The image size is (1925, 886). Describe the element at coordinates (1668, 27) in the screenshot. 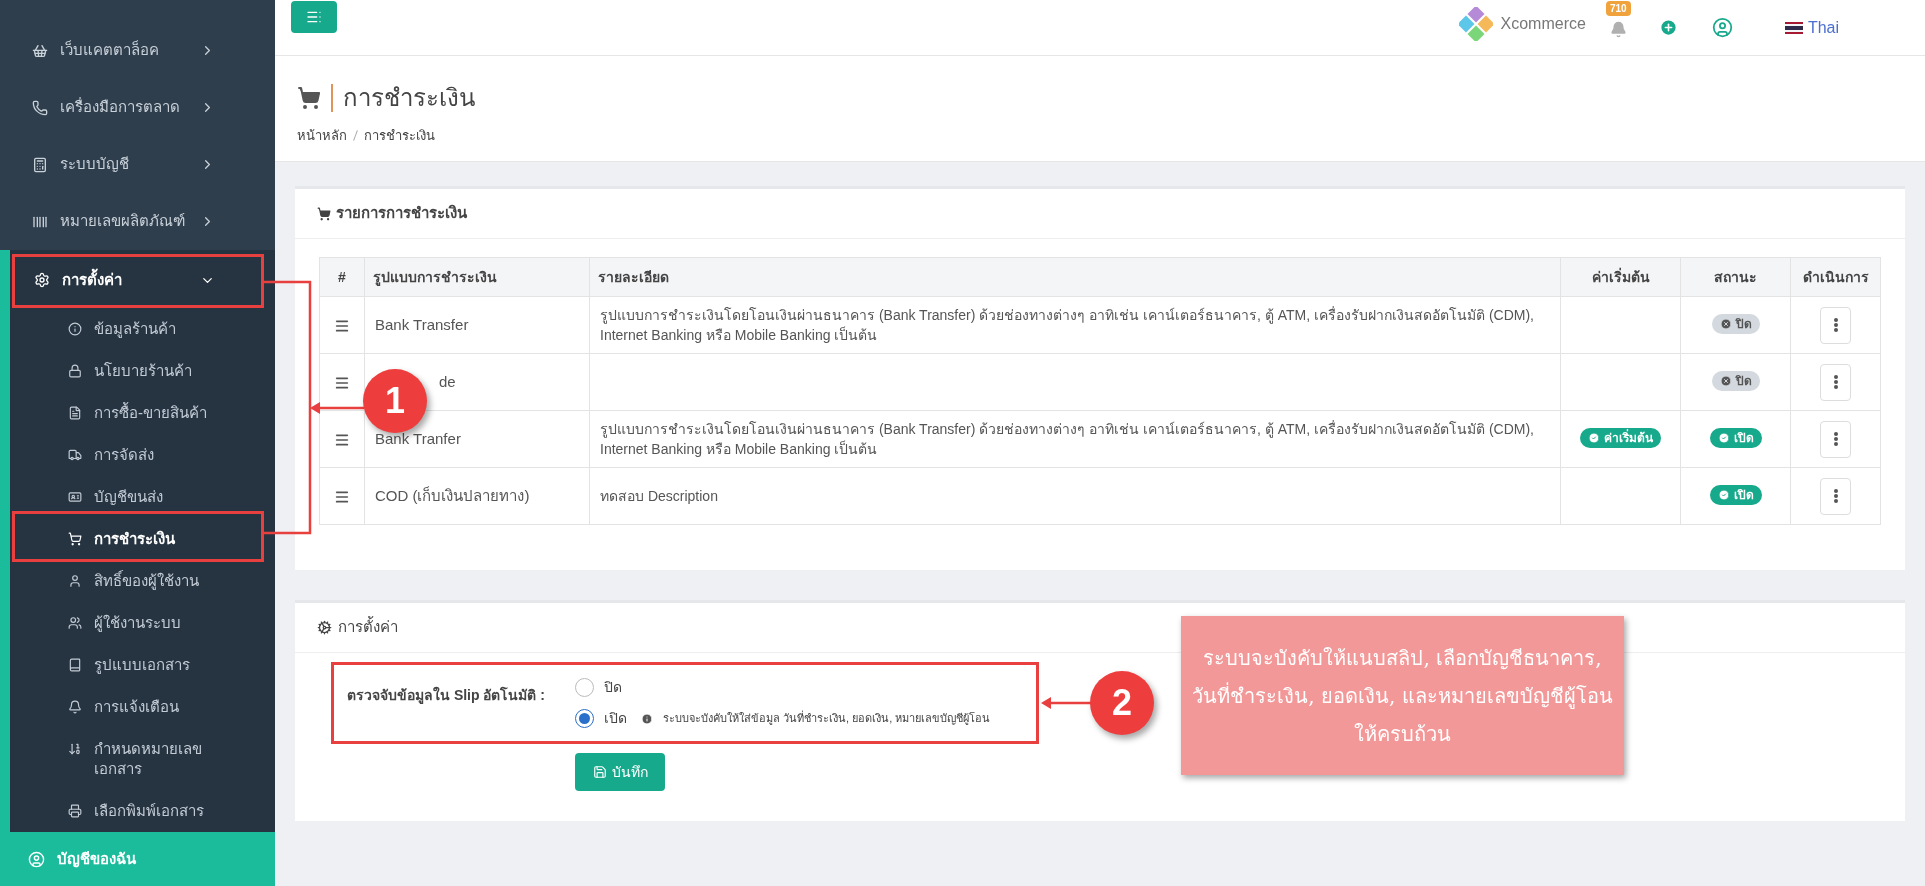

I see `add-icon` at that location.